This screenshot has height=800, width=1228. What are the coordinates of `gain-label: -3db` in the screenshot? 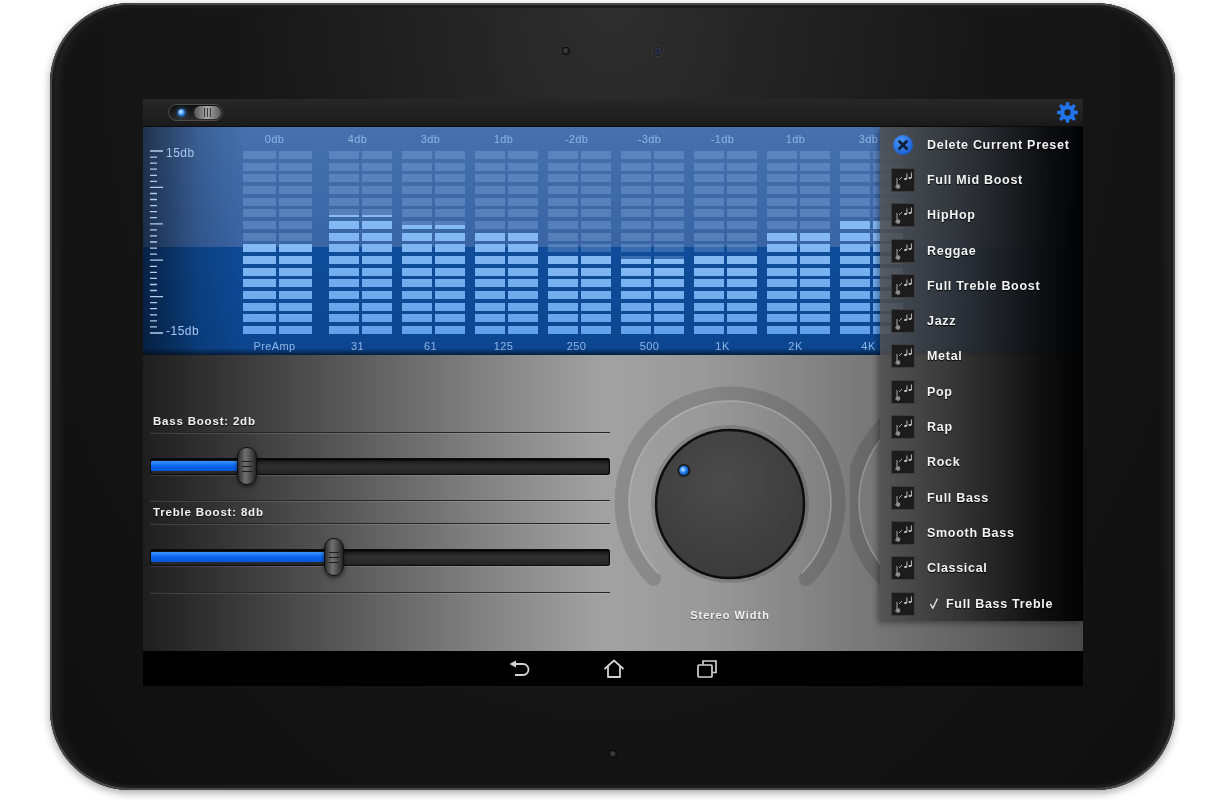 It's located at (649, 139).